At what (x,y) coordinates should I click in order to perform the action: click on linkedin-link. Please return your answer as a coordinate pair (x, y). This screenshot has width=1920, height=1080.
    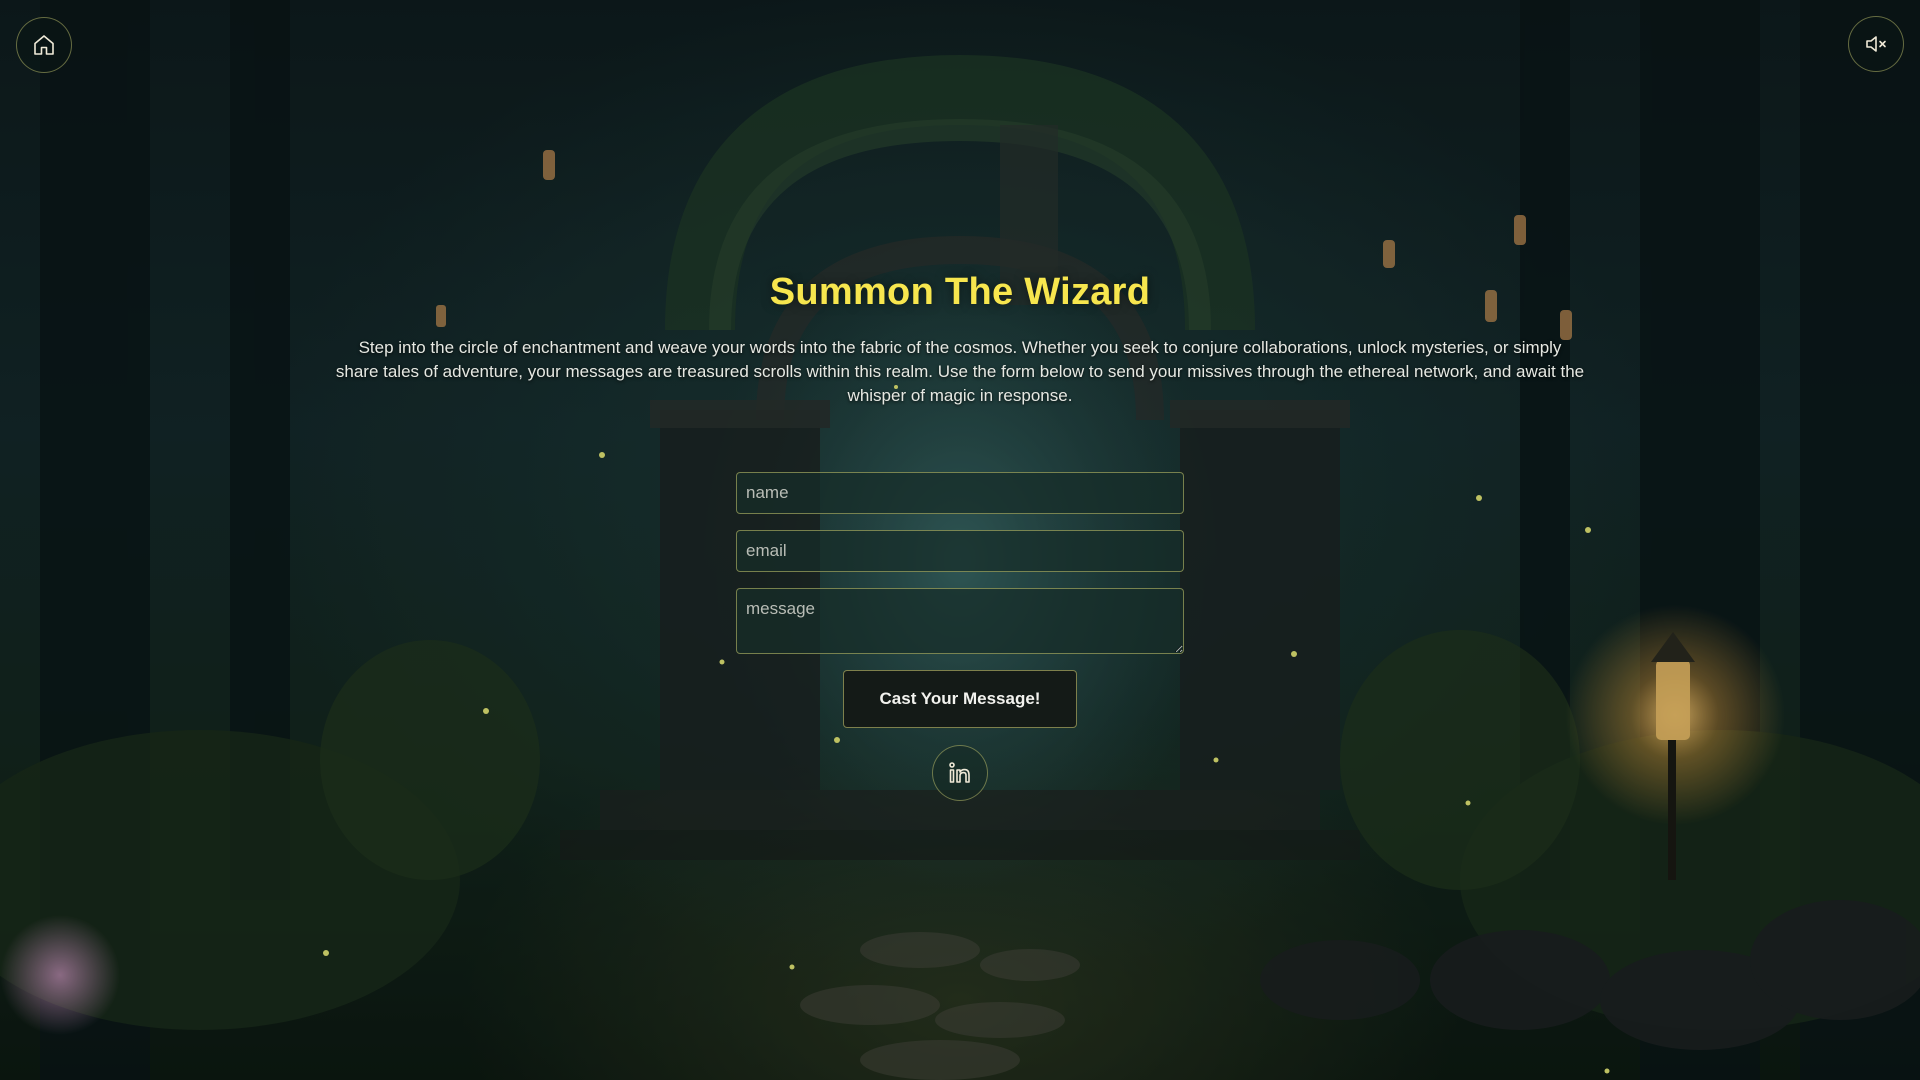
    Looking at the image, I should click on (960, 773).